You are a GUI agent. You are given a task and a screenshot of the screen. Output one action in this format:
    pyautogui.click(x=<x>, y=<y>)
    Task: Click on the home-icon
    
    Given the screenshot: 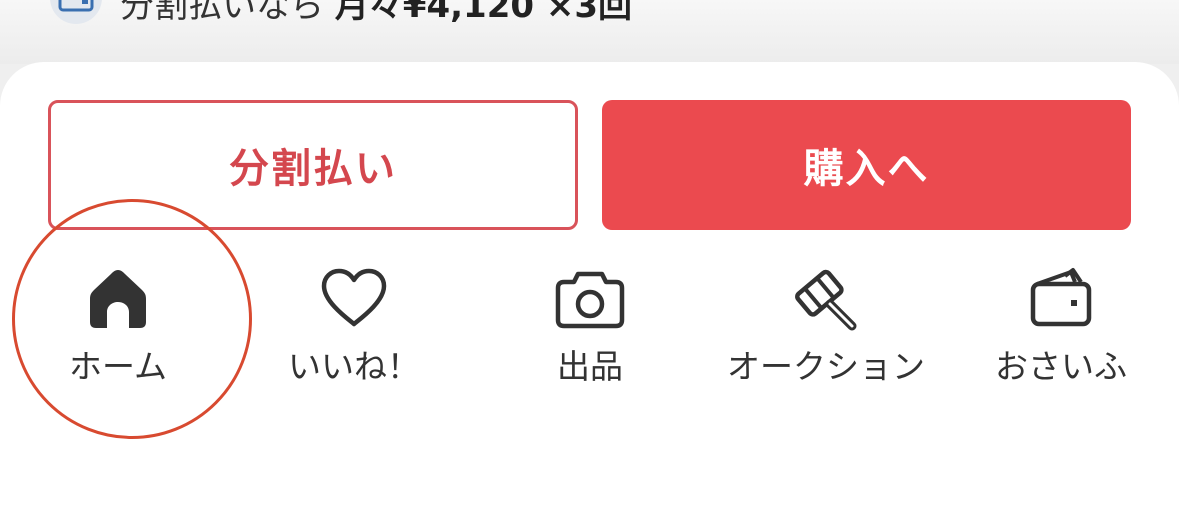 What is the action you would take?
    pyautogui.click(x=118, y=299)
    